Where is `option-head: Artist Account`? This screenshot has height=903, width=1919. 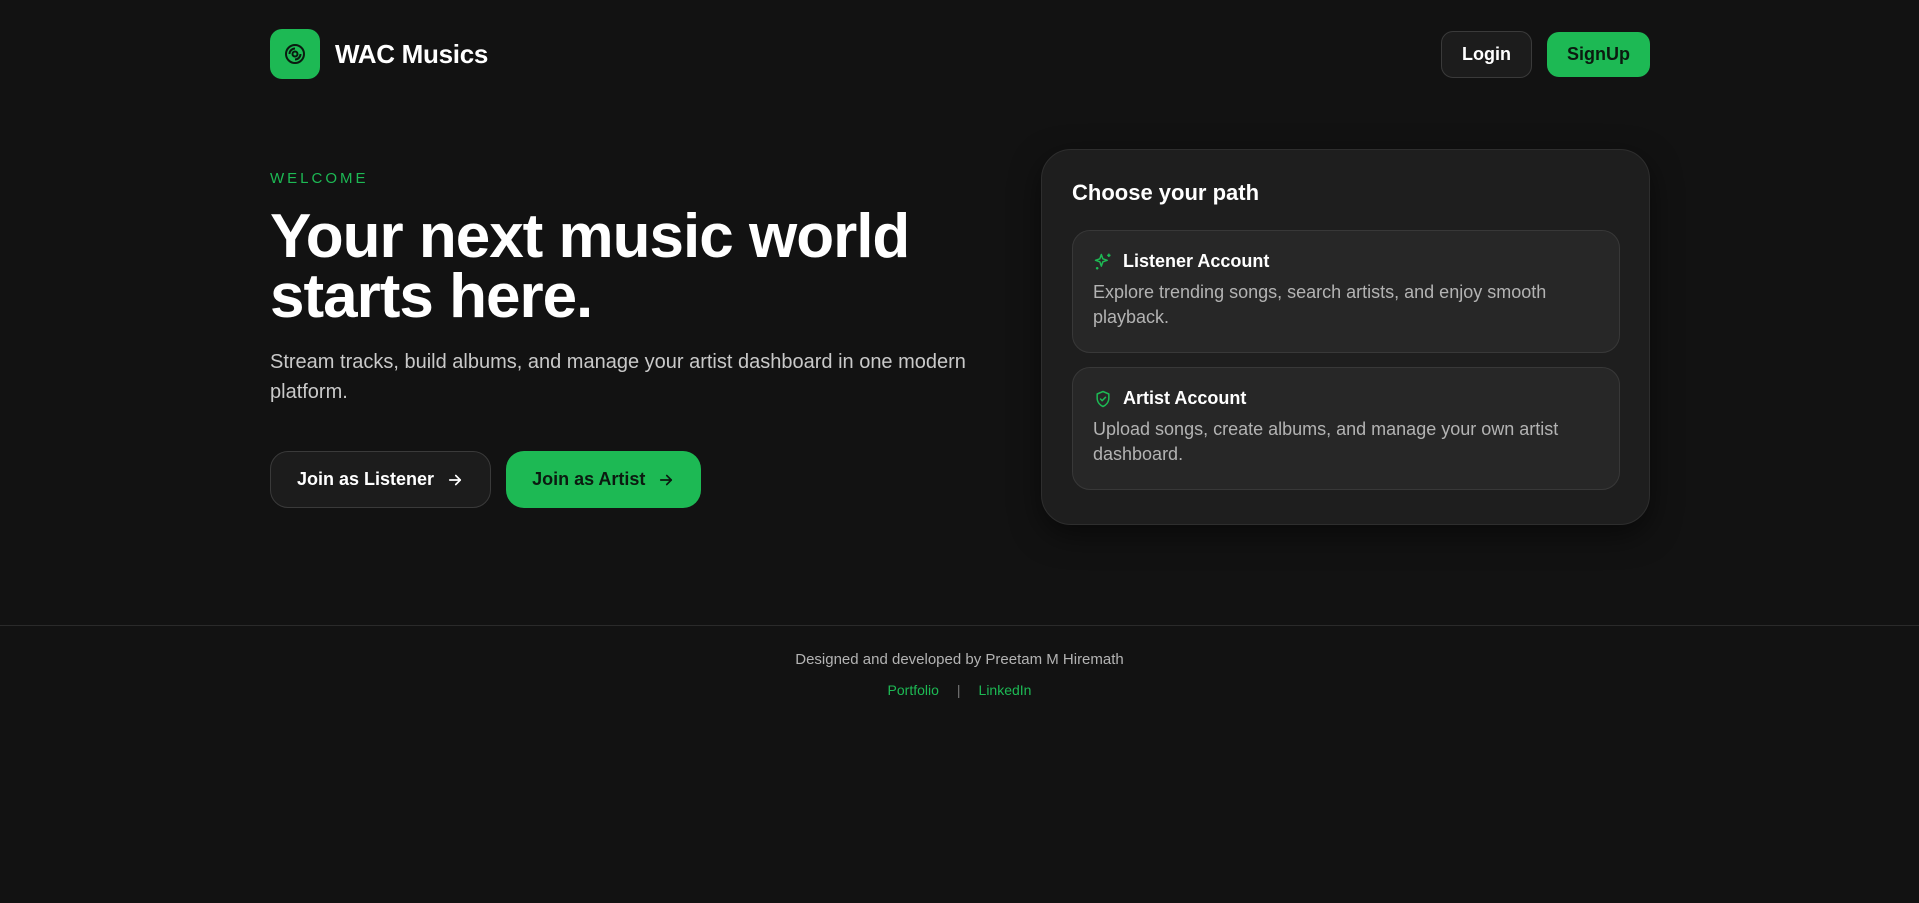 option-head: Artist Account is located at coordinates (1346, 398).